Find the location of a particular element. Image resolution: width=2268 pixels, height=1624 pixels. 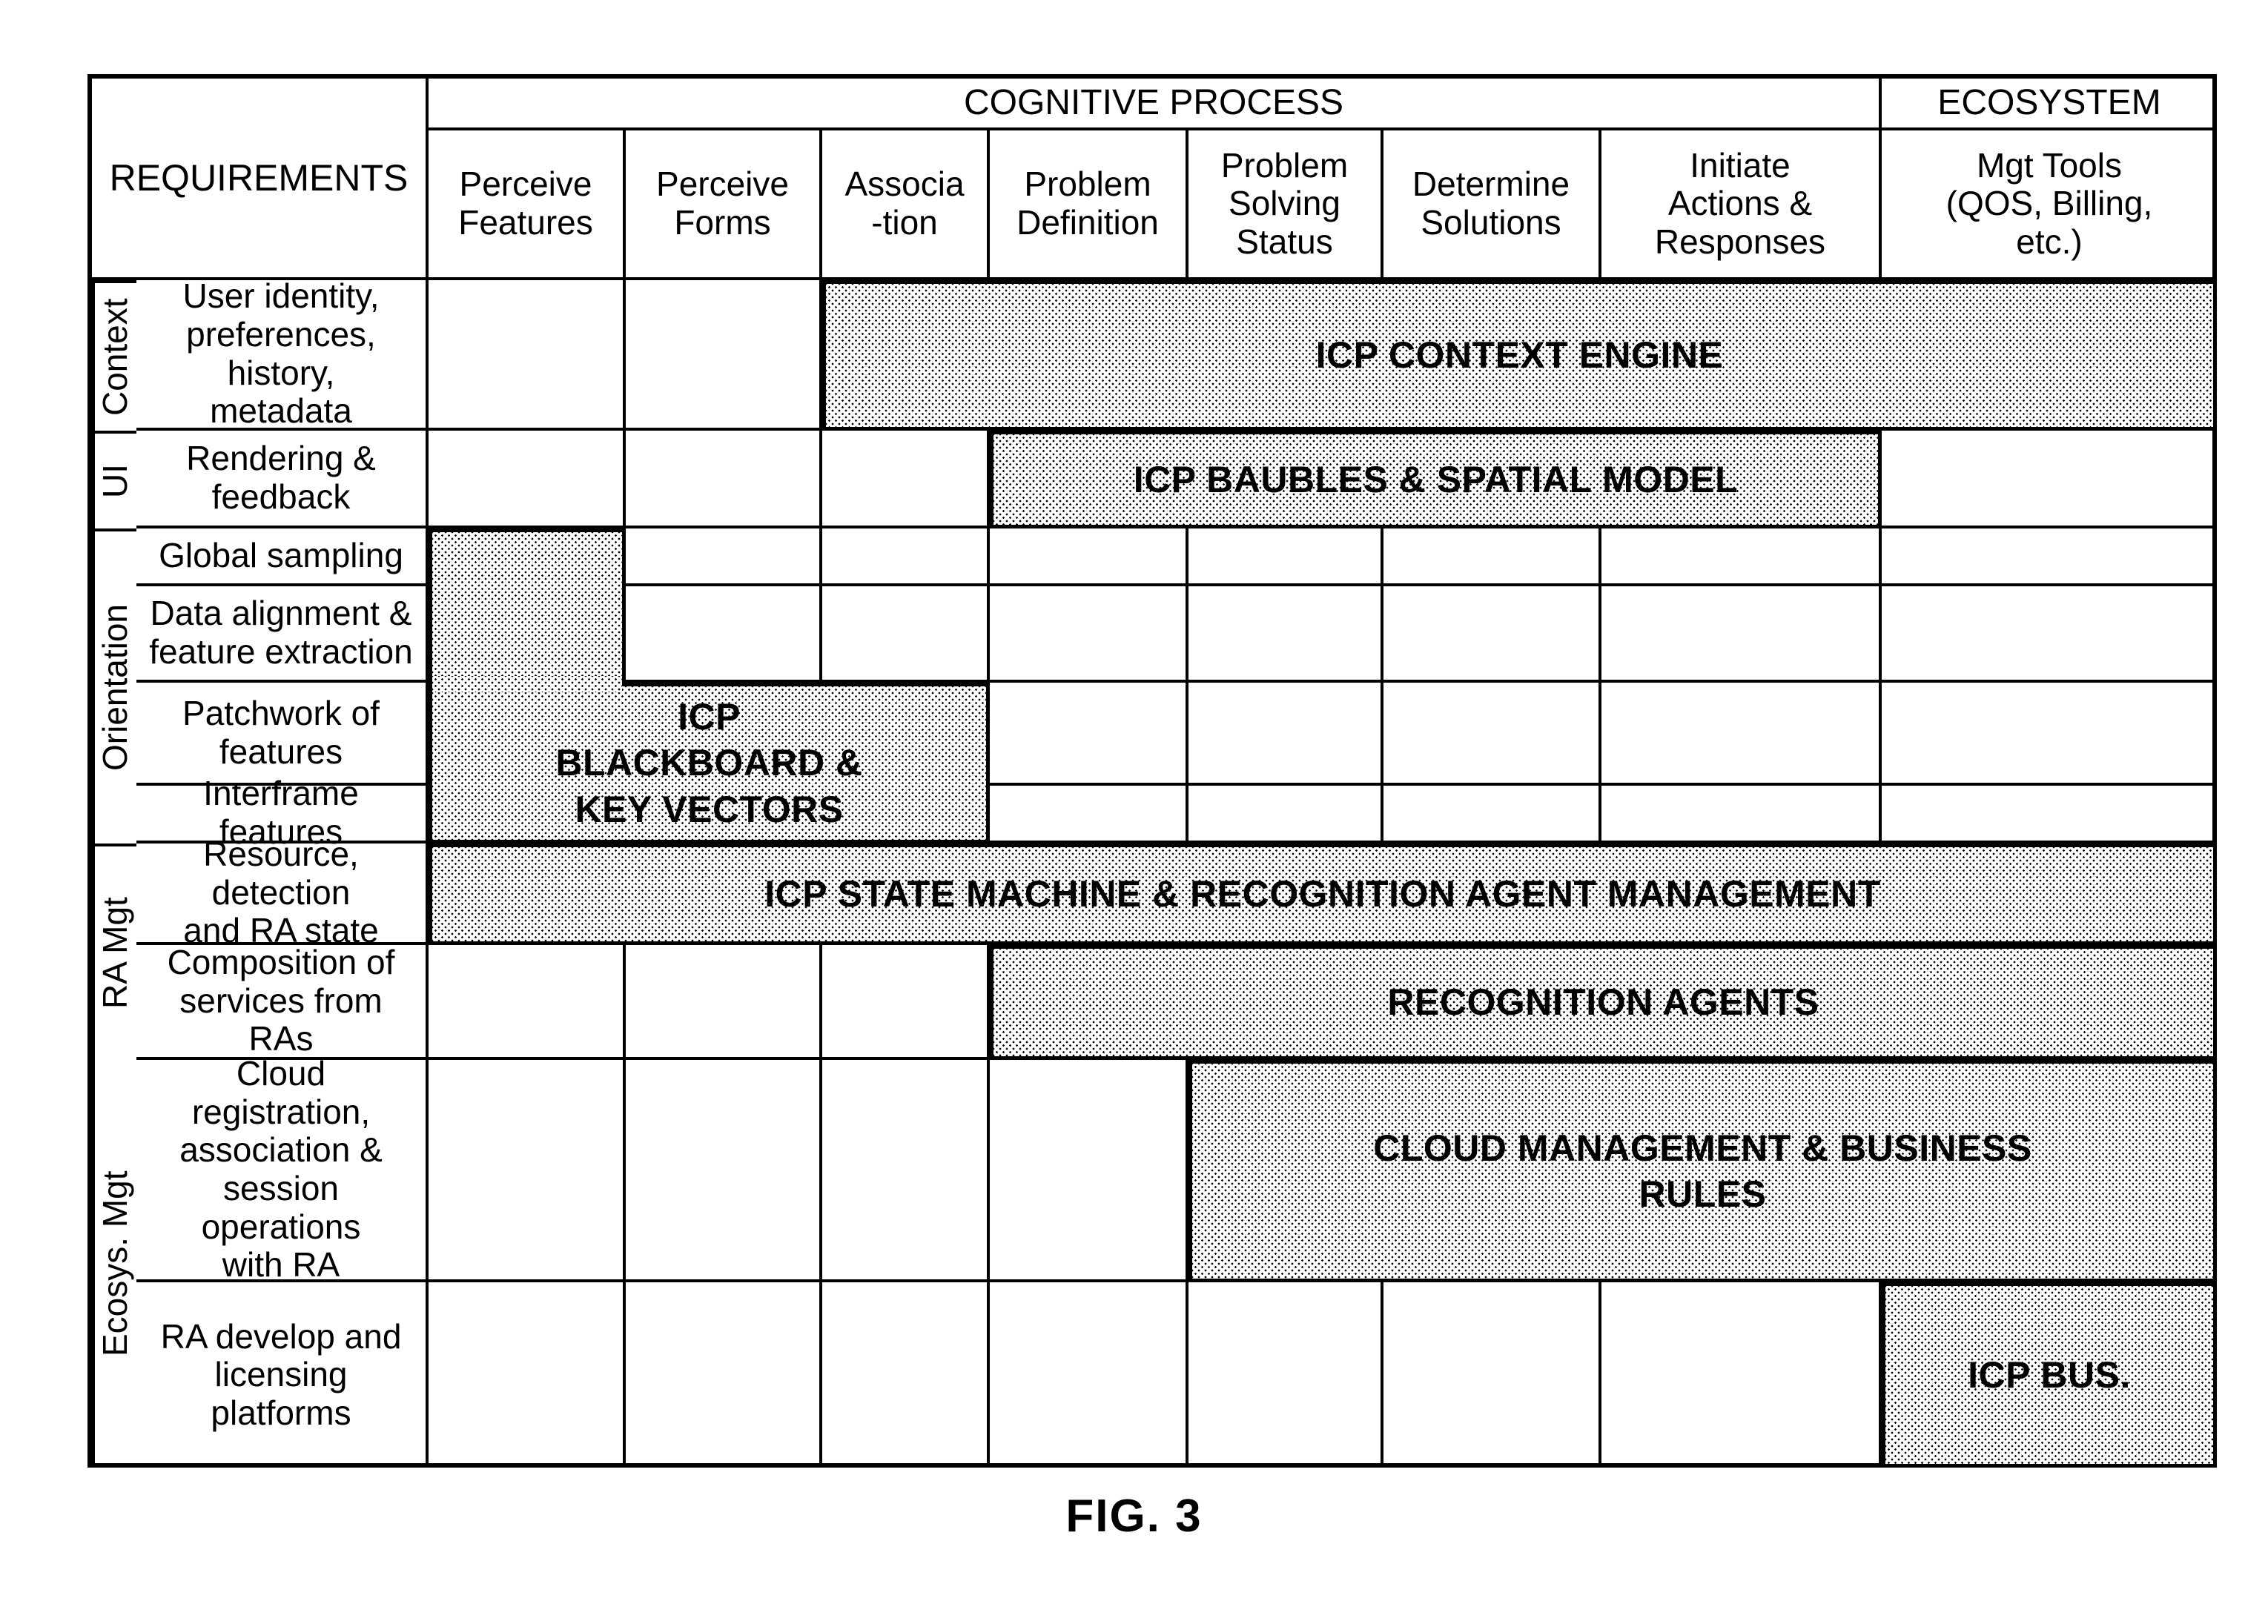

column-header-line: Actions & is located at coordinates (1740, 203).